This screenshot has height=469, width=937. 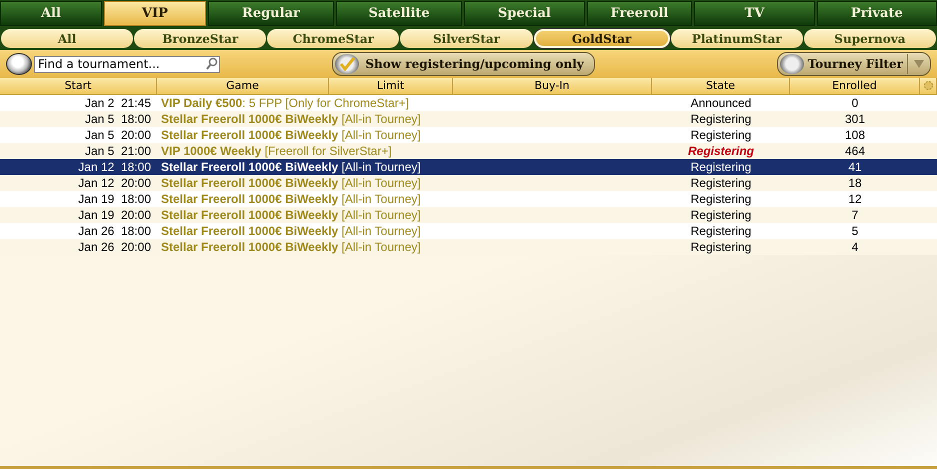 What do you see at coordinates (855, 247) in the screenshot?
I see `enrolled-cell-text: 4` at bounding box center [855, 247].